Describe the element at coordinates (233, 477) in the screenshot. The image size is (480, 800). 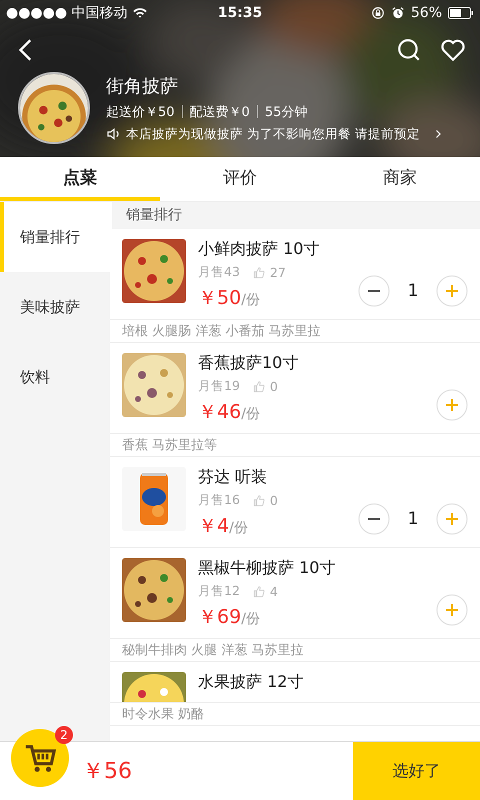
I see `dish-name: 芬达 听装` at that location.